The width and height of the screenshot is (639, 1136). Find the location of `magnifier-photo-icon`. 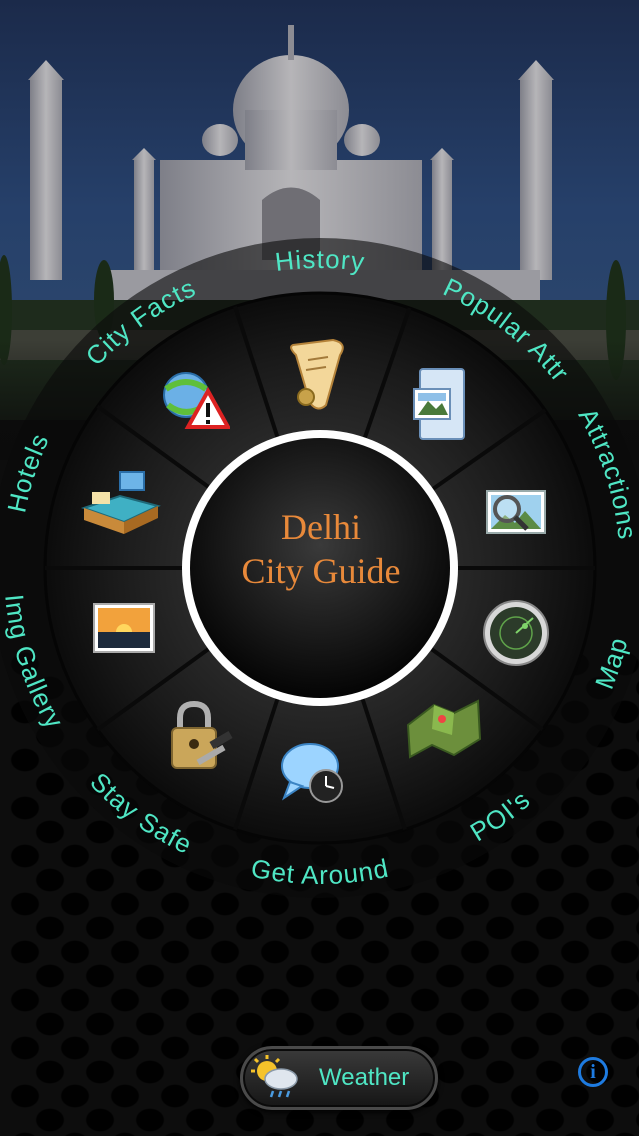

magnifier-photo-icon is located at coordinates (517, 514).